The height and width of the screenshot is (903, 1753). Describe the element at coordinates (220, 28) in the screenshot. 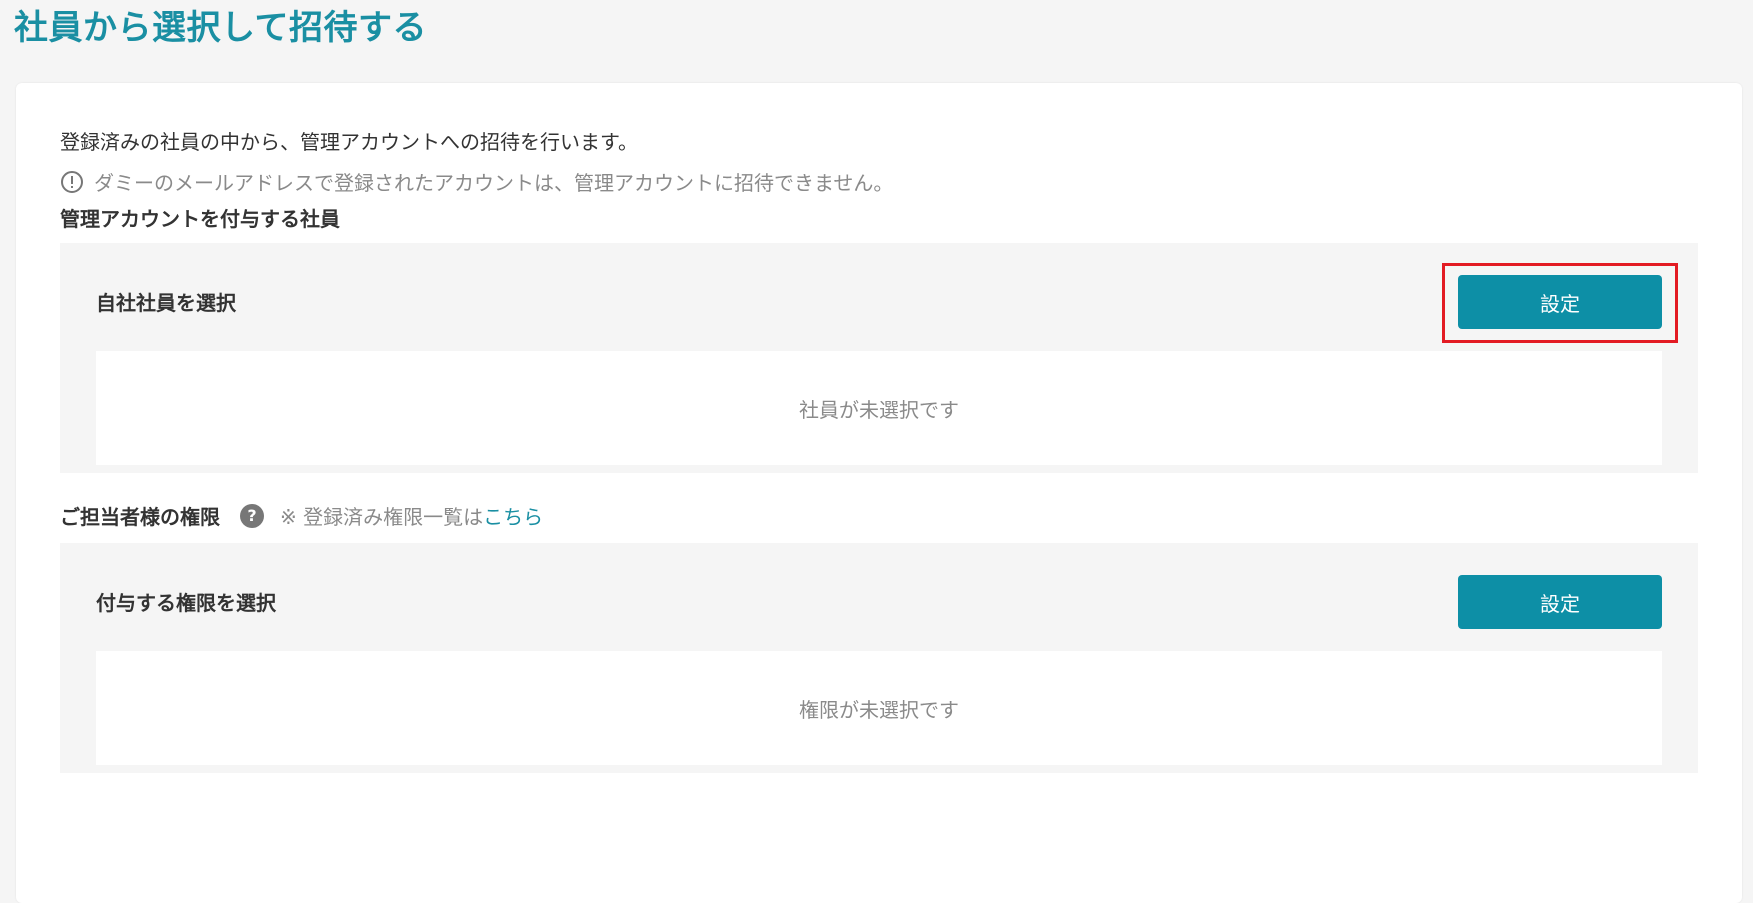

I see `page-title: 社員から選択して招待する` at that location.